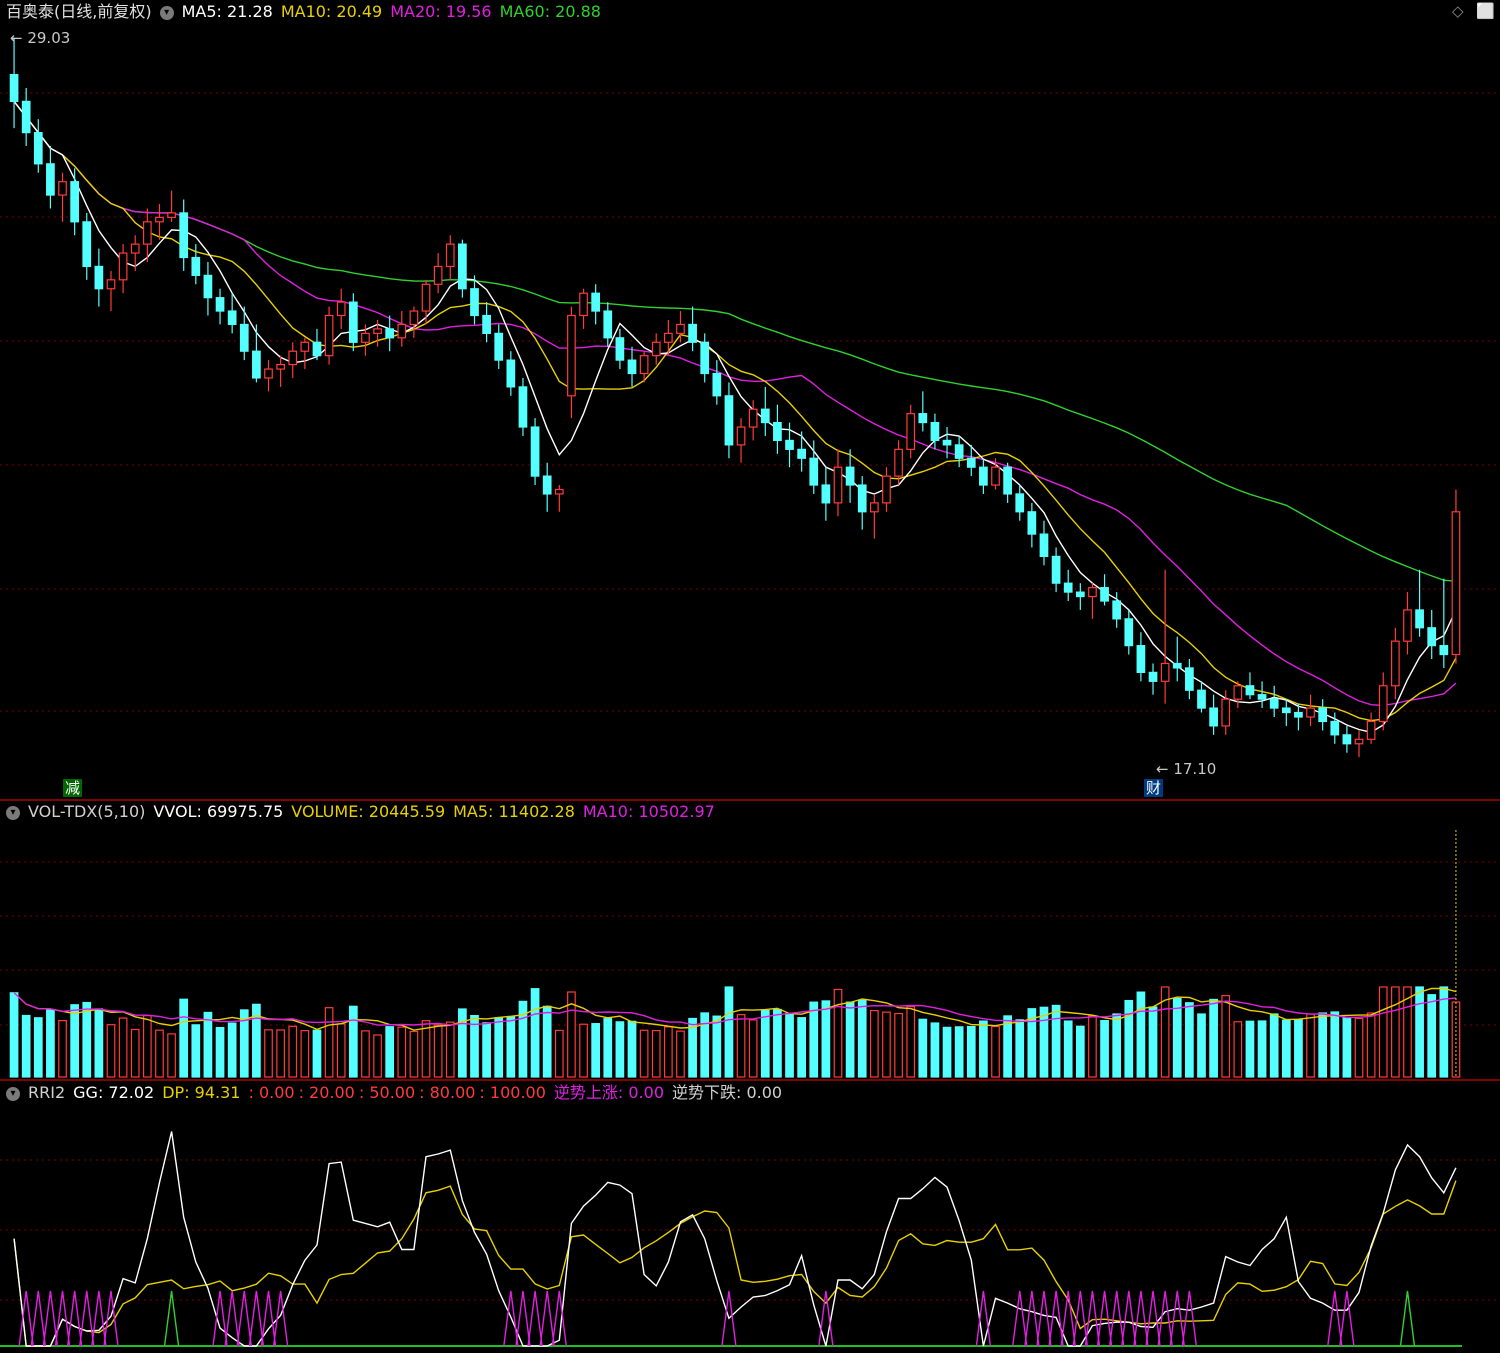  Describe the element at coordinates (73, 788) in the screenshot. I see `reduce-marker: 减` at that location.